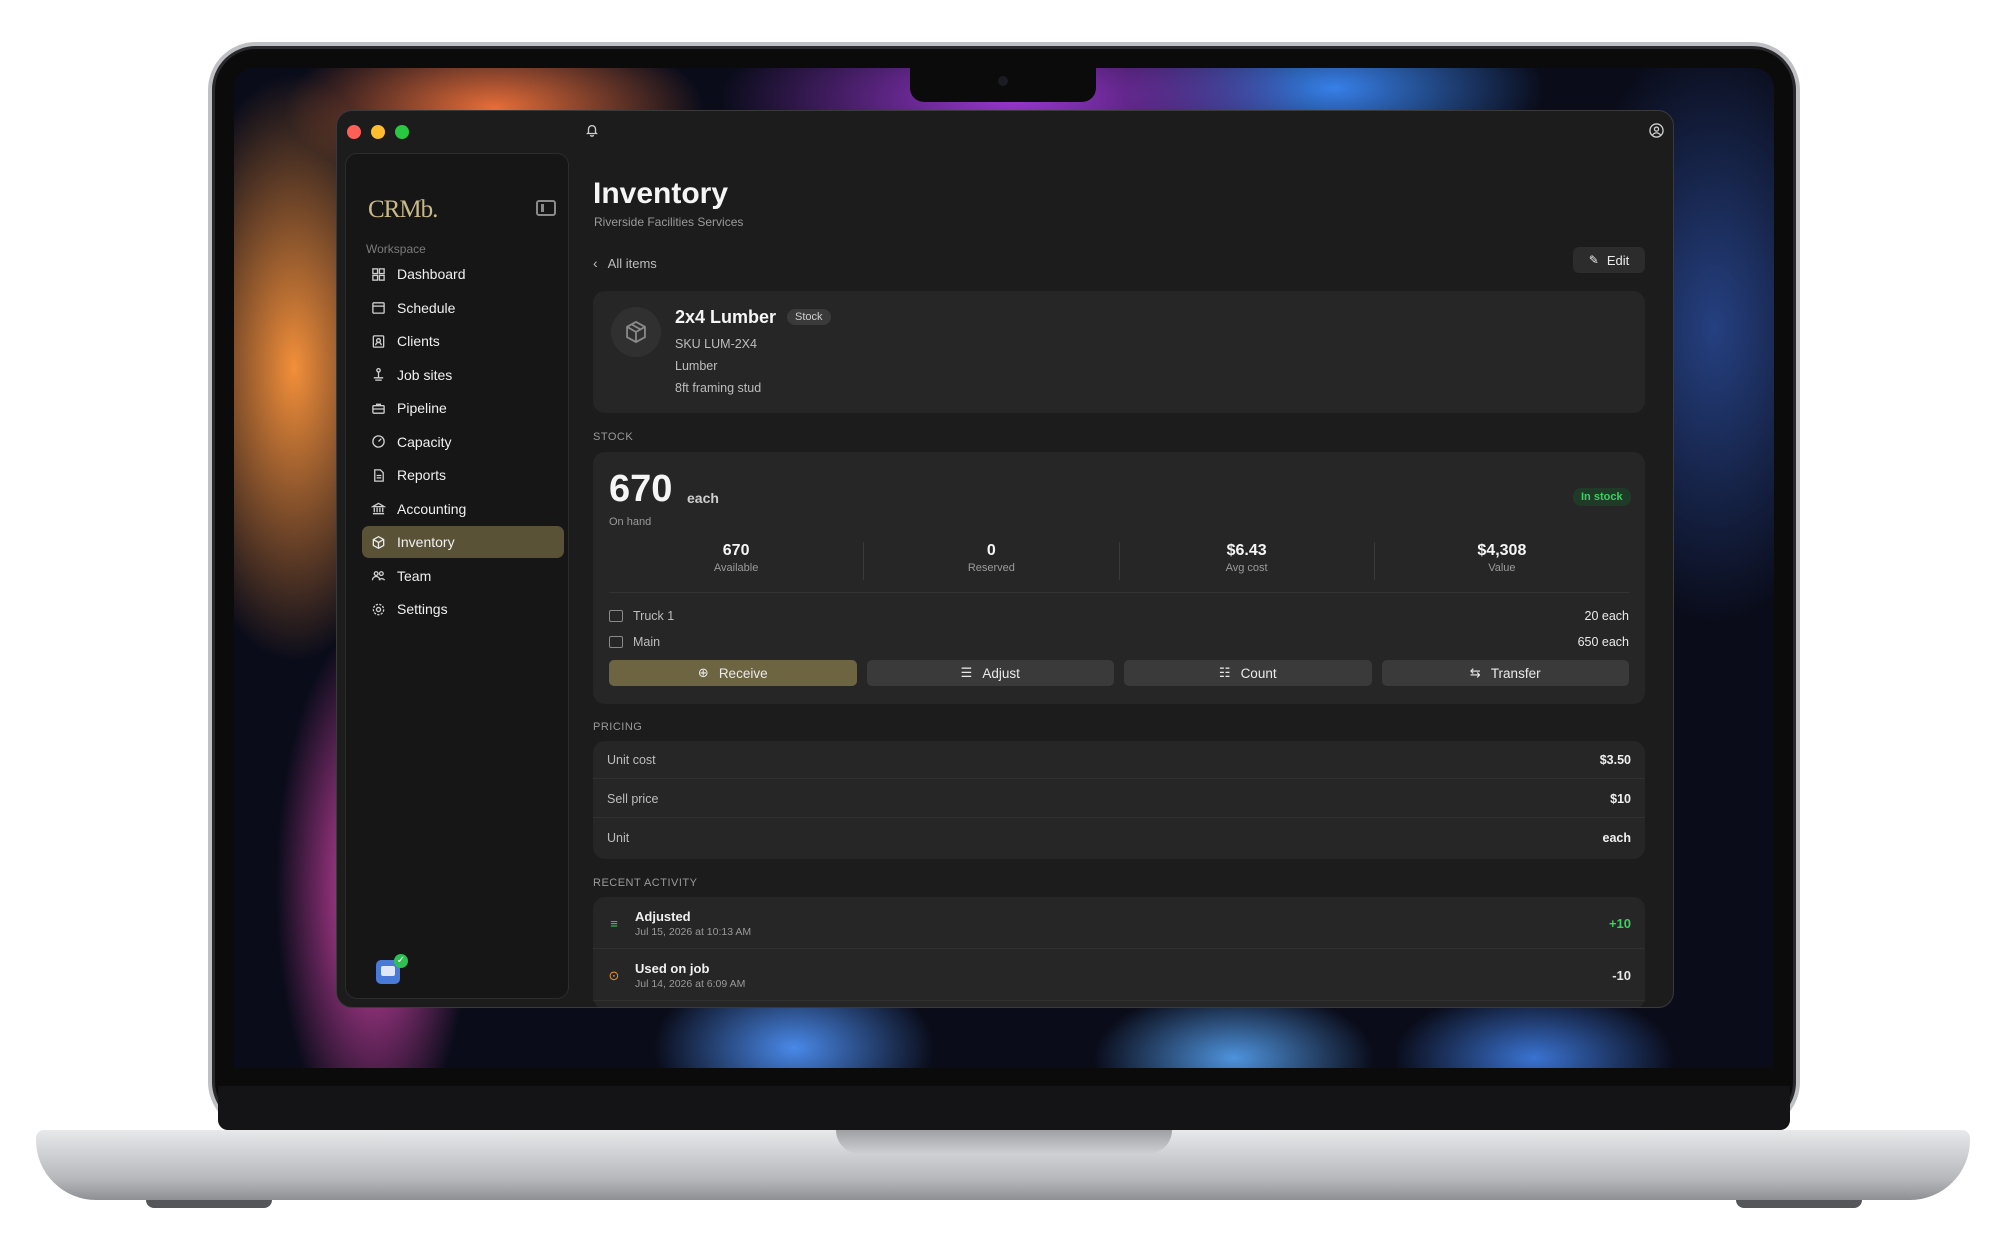 This screenshot has width=2000, height=1248. Describe the element at coordinates (426, 542) in the screenshot. I see `sidebar-item-label: Inventory` at that location.